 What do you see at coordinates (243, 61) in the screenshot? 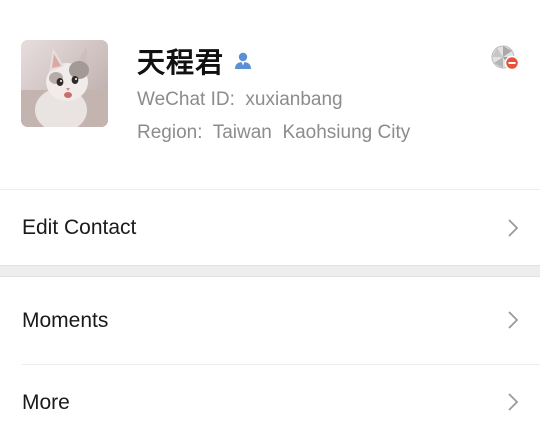
I see `person-icon` at bounding box center [243, 61].